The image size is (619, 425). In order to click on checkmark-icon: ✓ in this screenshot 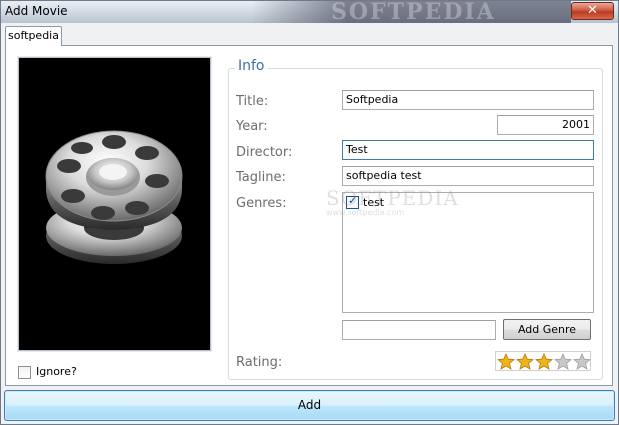, I will do `click(353, 200)`.